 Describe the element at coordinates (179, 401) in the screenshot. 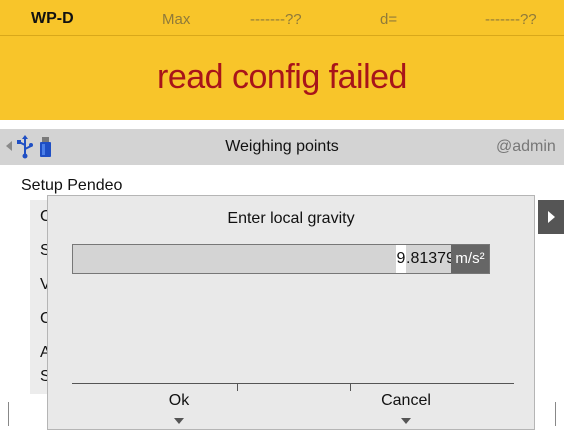

I see `ok-button: Ok` at that location.